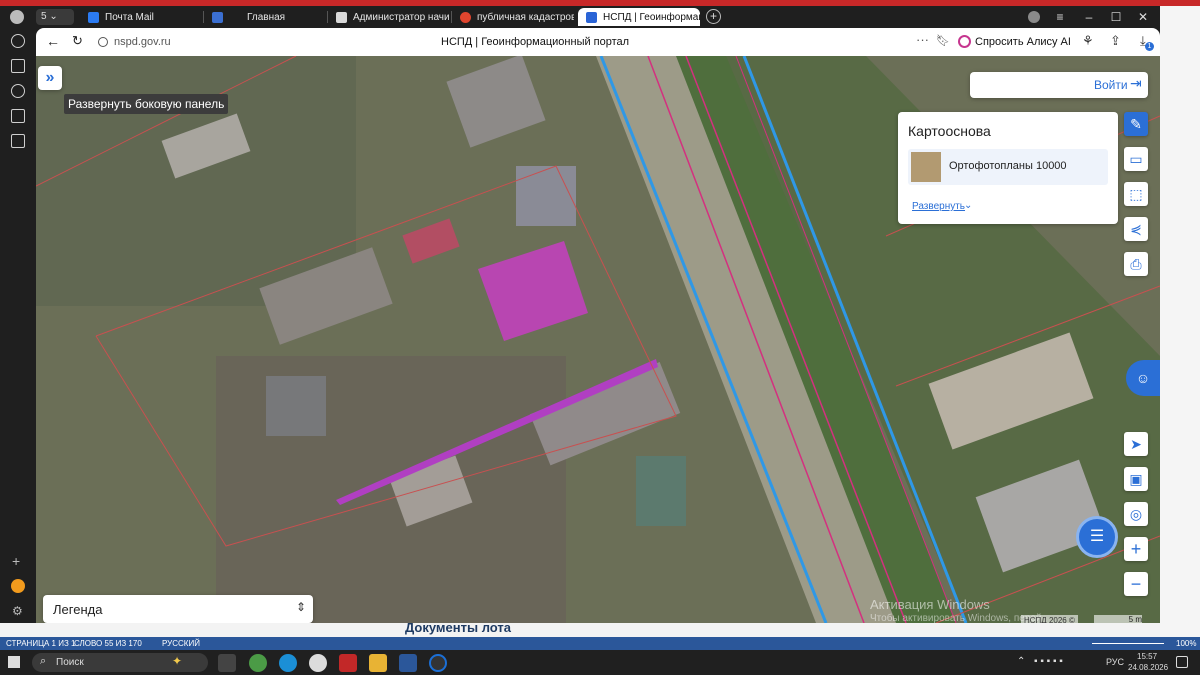 This screenshot has width=1200, height=675. What do you see at coordinates (1128, 643) in the screenshot?
I see `zoom-slider` at bounding box center [1128, 643].